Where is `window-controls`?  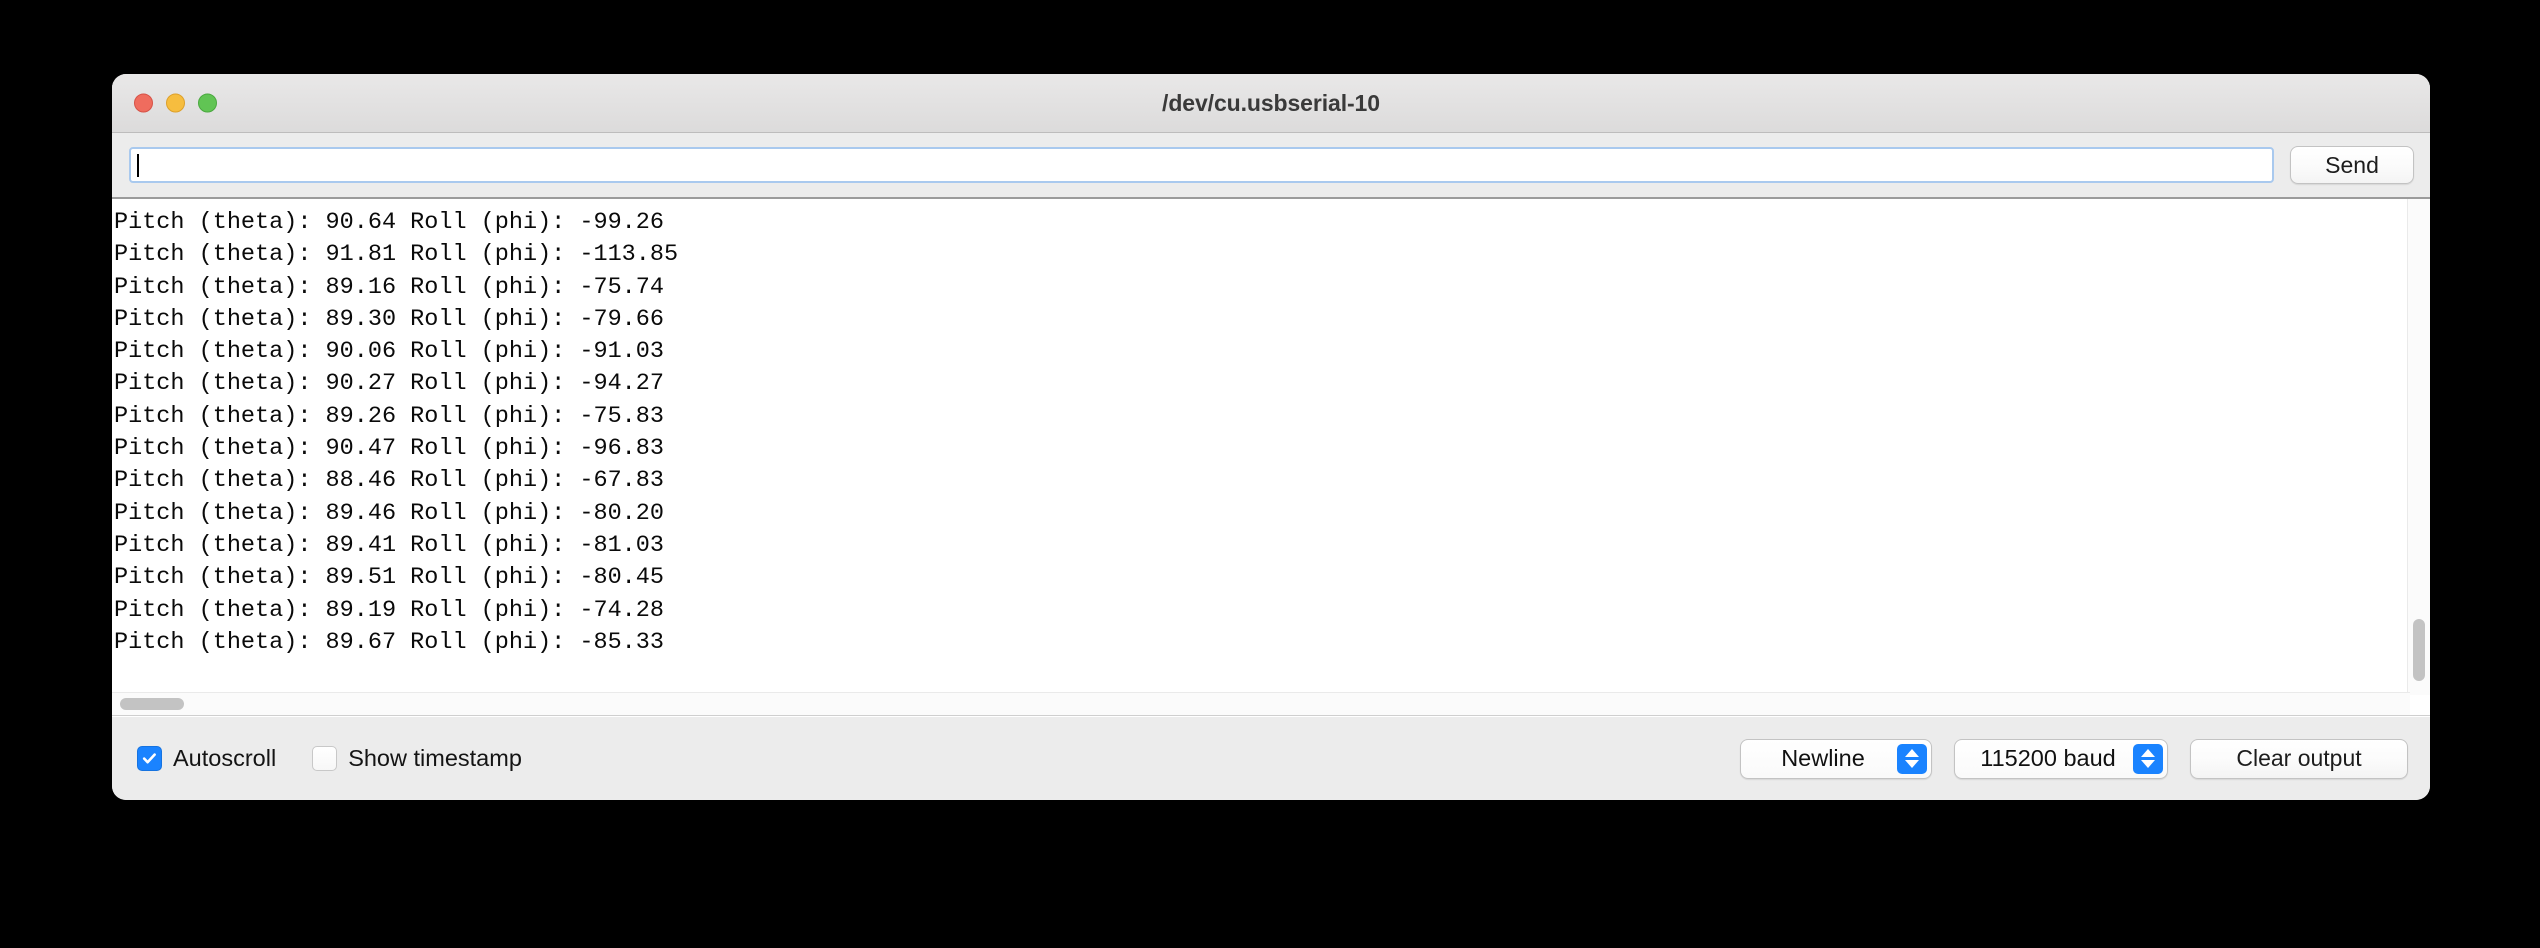 window-controls is located at coordinates (175, 103).